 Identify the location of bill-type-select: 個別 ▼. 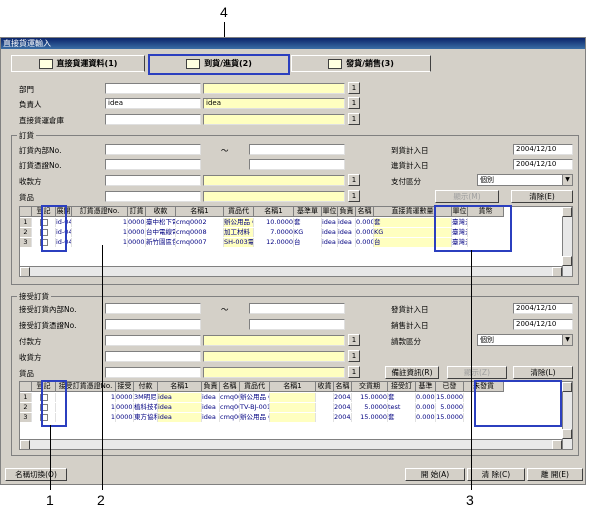
(525, 340).